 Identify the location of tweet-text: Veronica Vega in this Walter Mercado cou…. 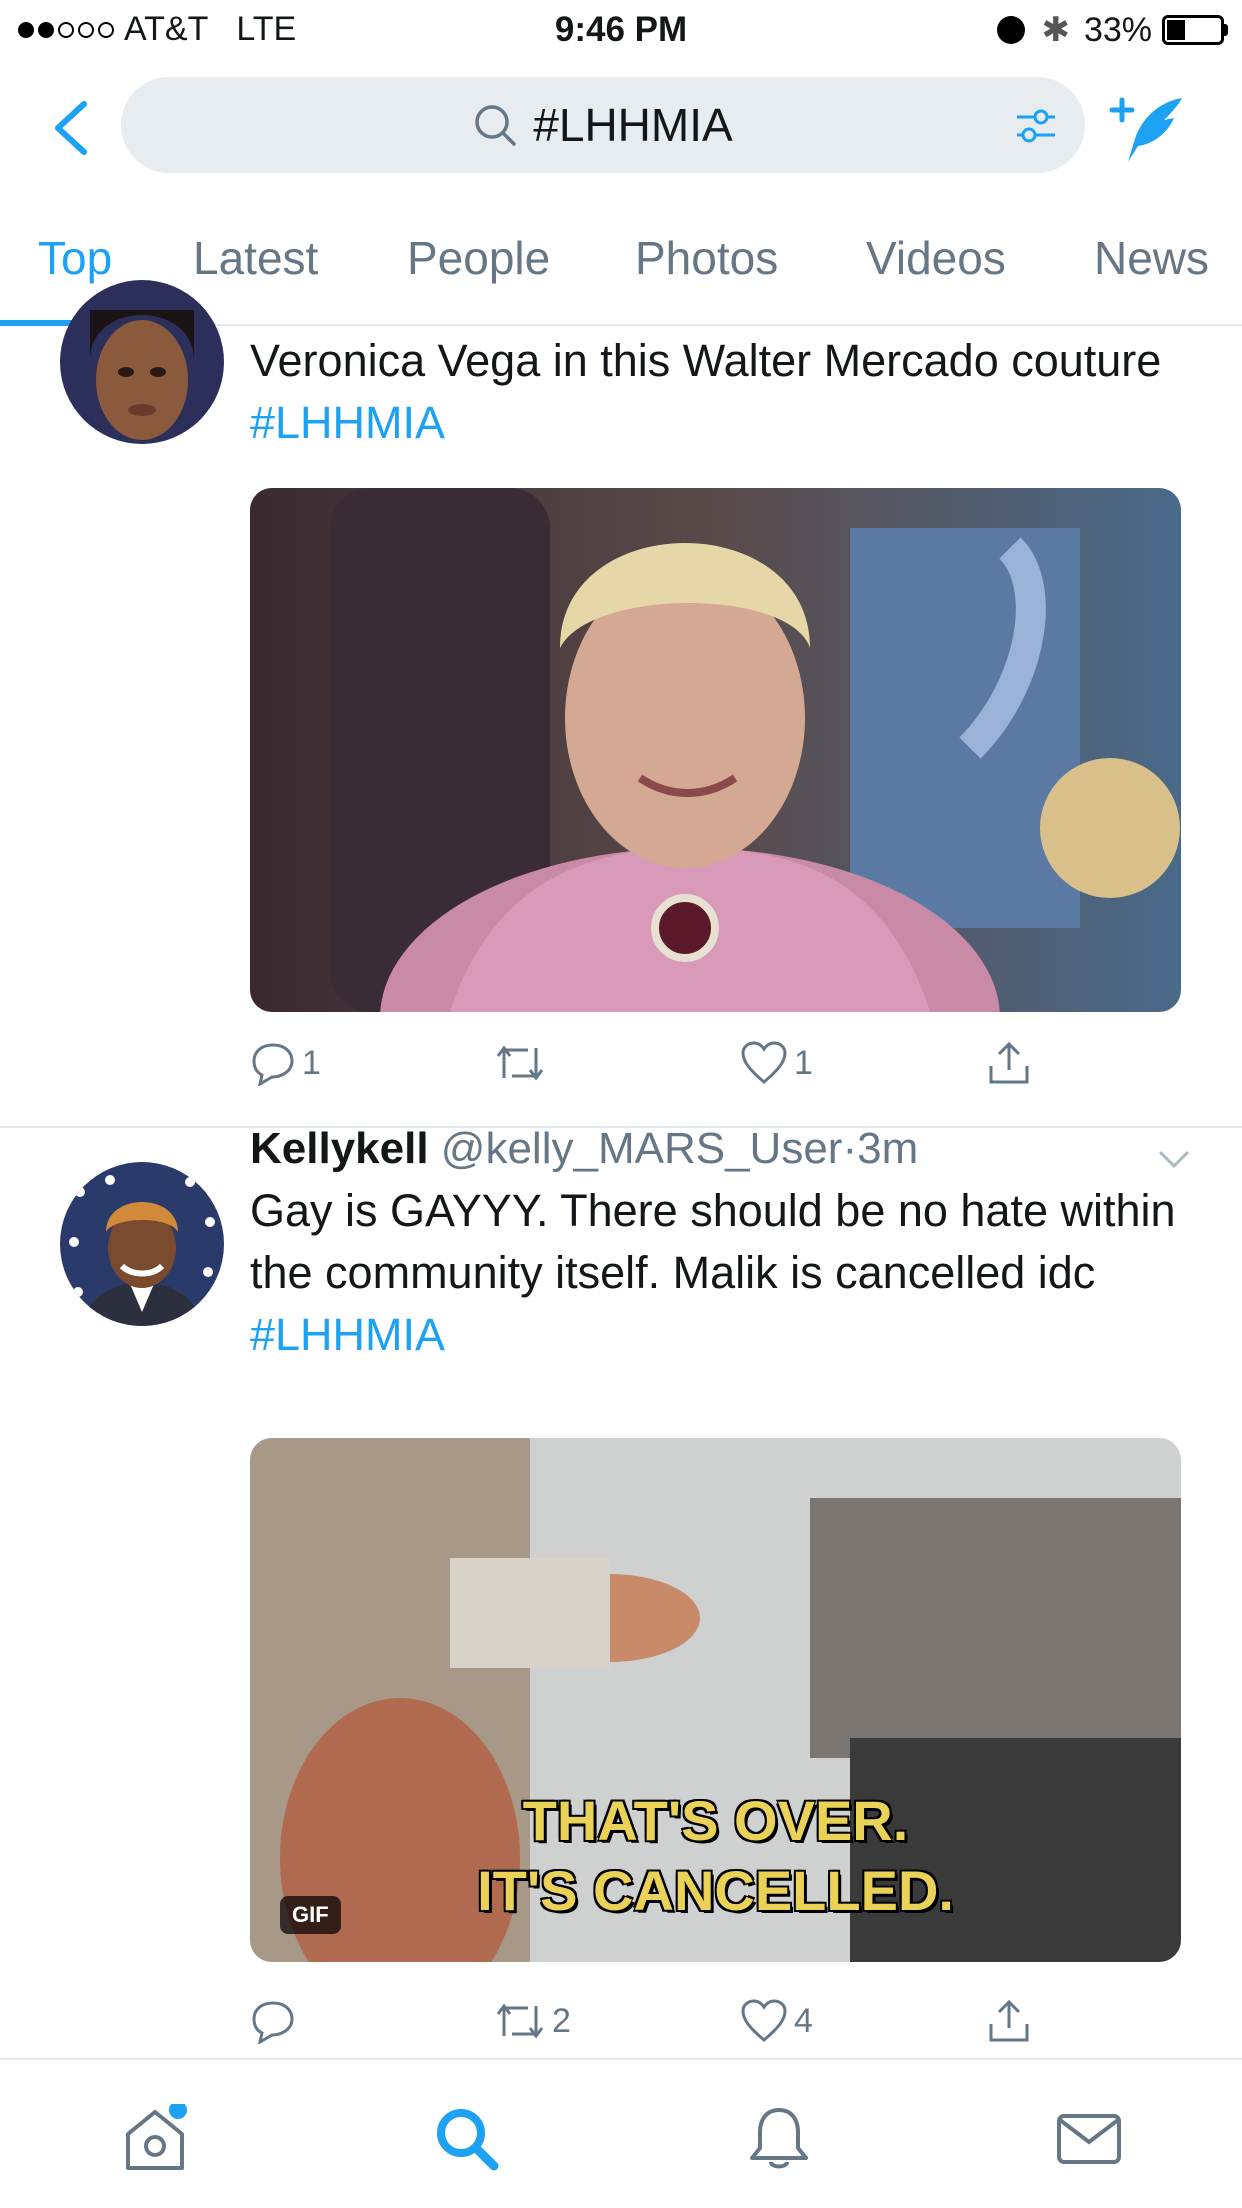
(706, 391).